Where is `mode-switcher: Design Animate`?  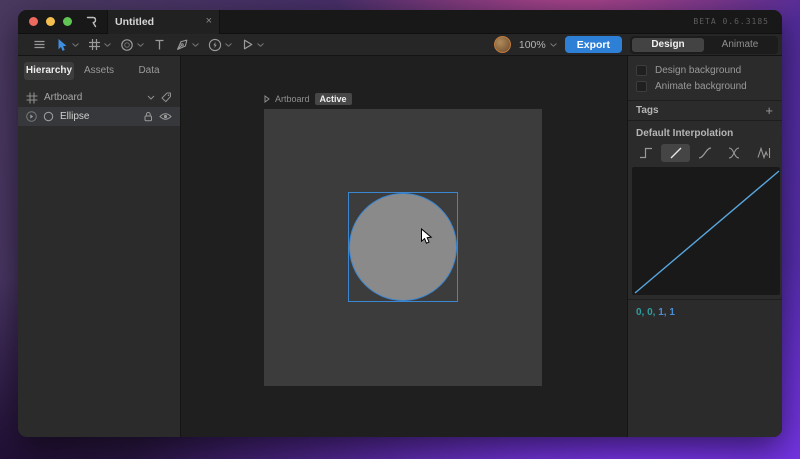
mode-switcher: Design Animate is located at coordinates (704, 44).